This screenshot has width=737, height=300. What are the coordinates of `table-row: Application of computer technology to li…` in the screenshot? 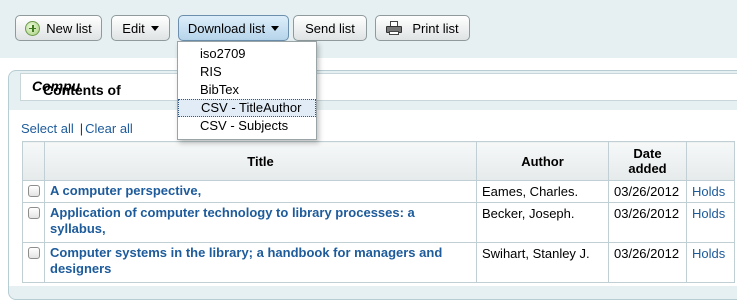 It's located at (378, 222).